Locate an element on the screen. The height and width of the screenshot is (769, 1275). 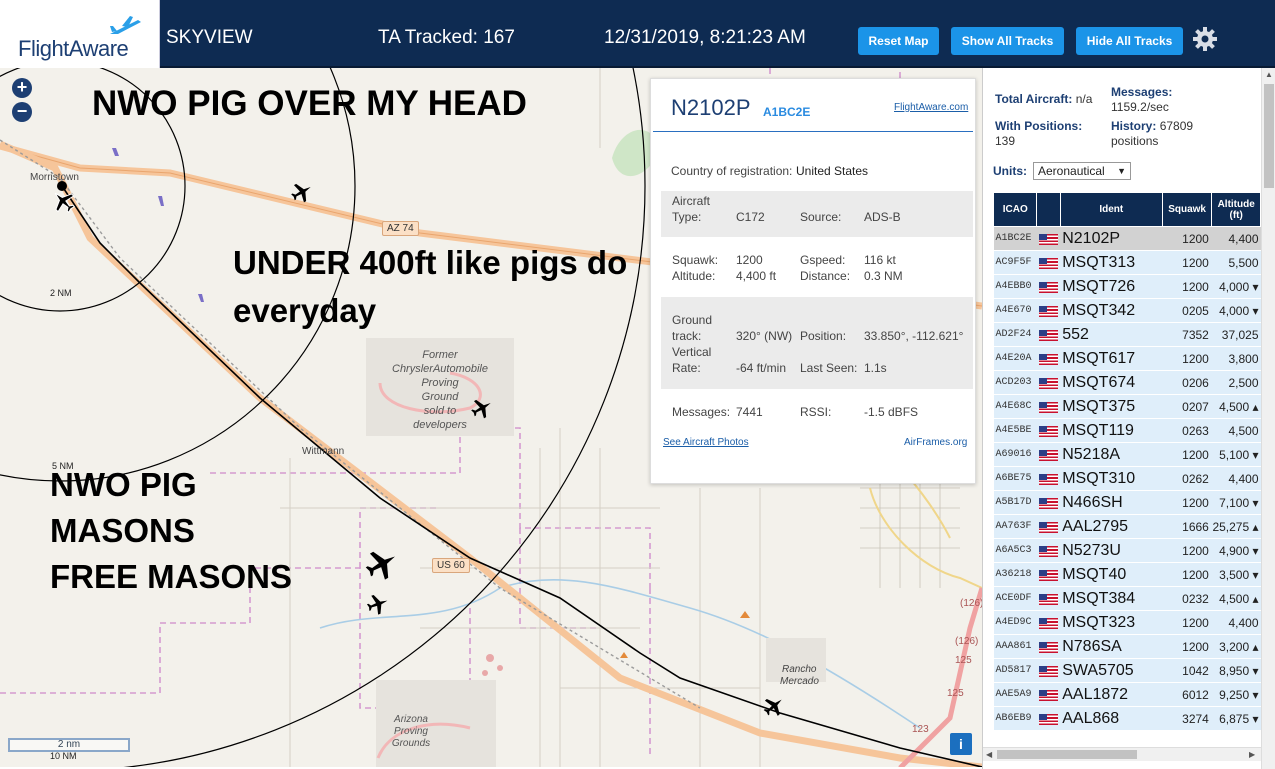
table-row: A4E5BE MSQT119 0263 4,500 is located at coordinates (1127, 430).